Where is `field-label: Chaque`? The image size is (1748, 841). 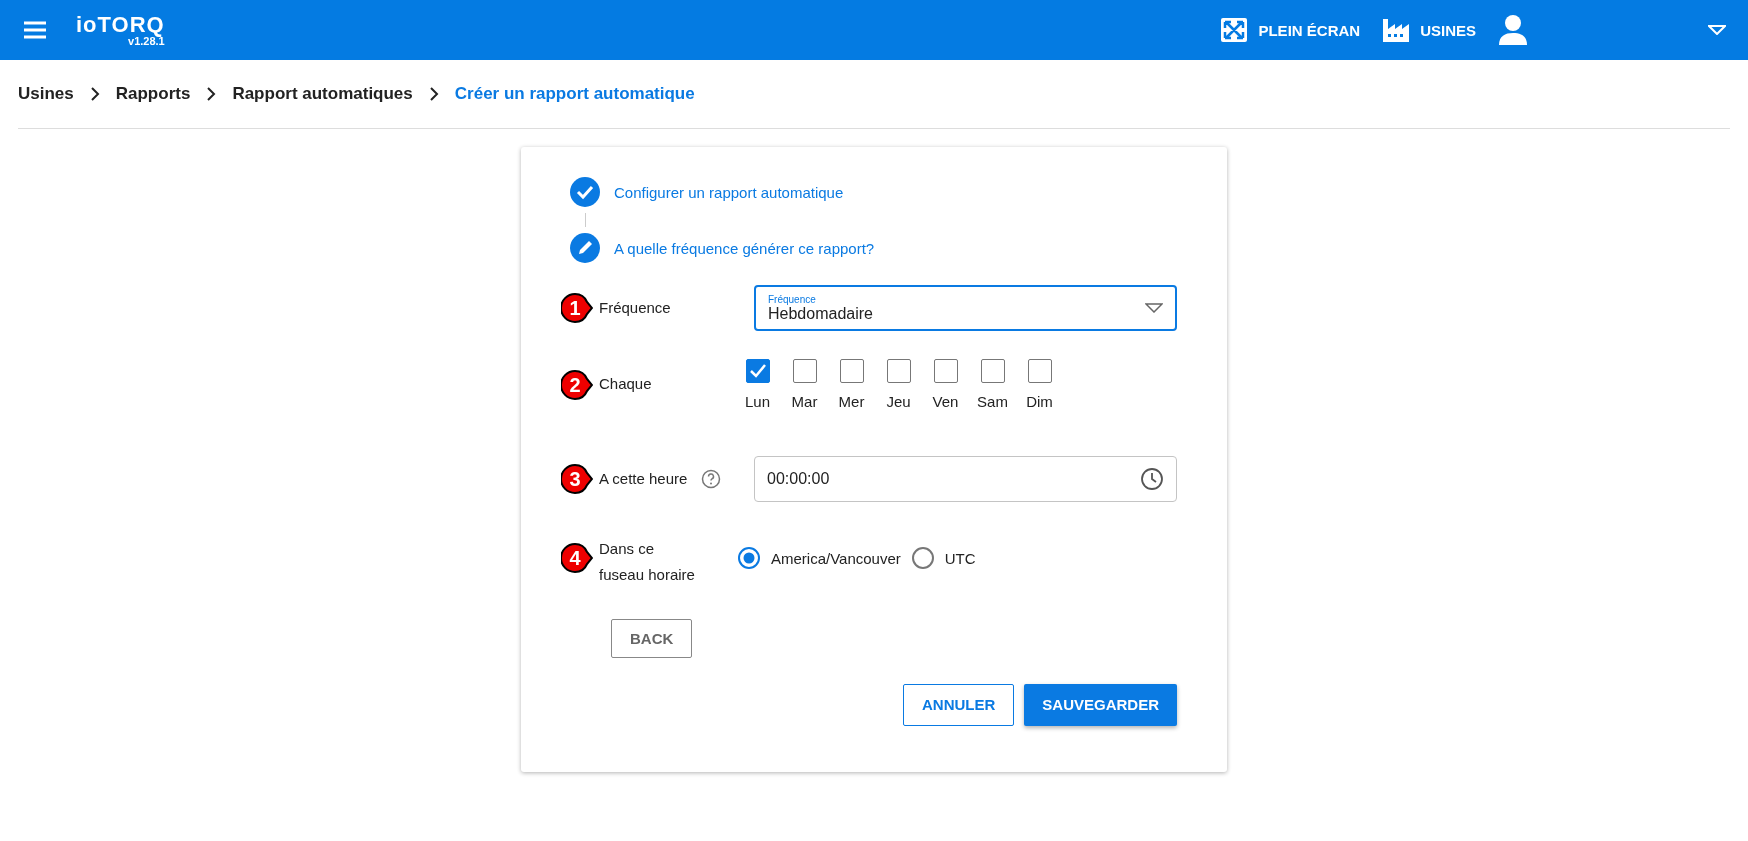 field-label: Chaque is located at coordinates (626, 384).